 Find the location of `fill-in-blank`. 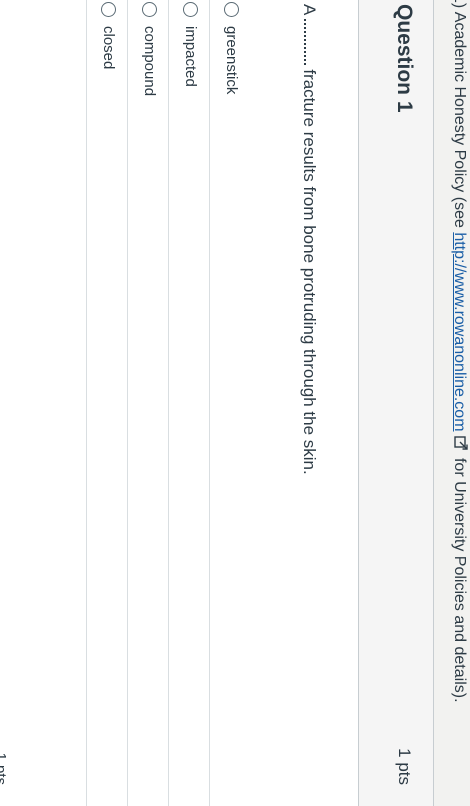

fill-in-blank is located at coordinates (311, 42).